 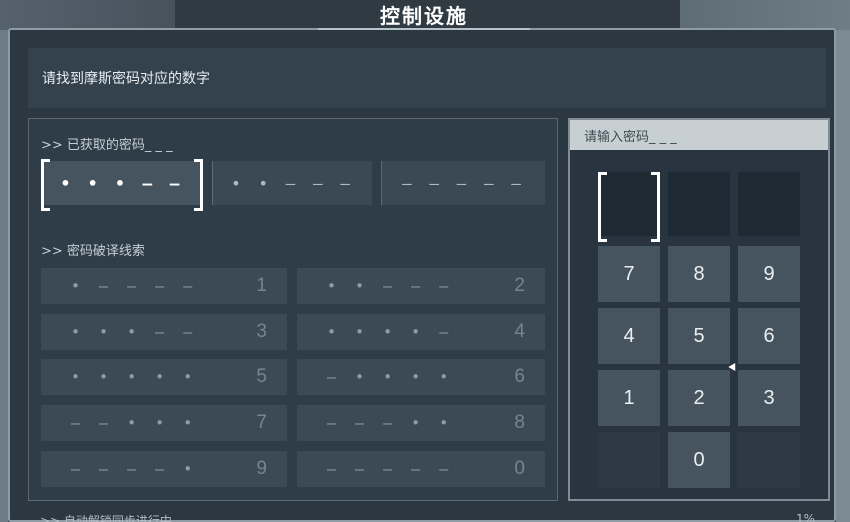 I want to click on clue-item: – • • • • 6, so click(x=421, y=377).